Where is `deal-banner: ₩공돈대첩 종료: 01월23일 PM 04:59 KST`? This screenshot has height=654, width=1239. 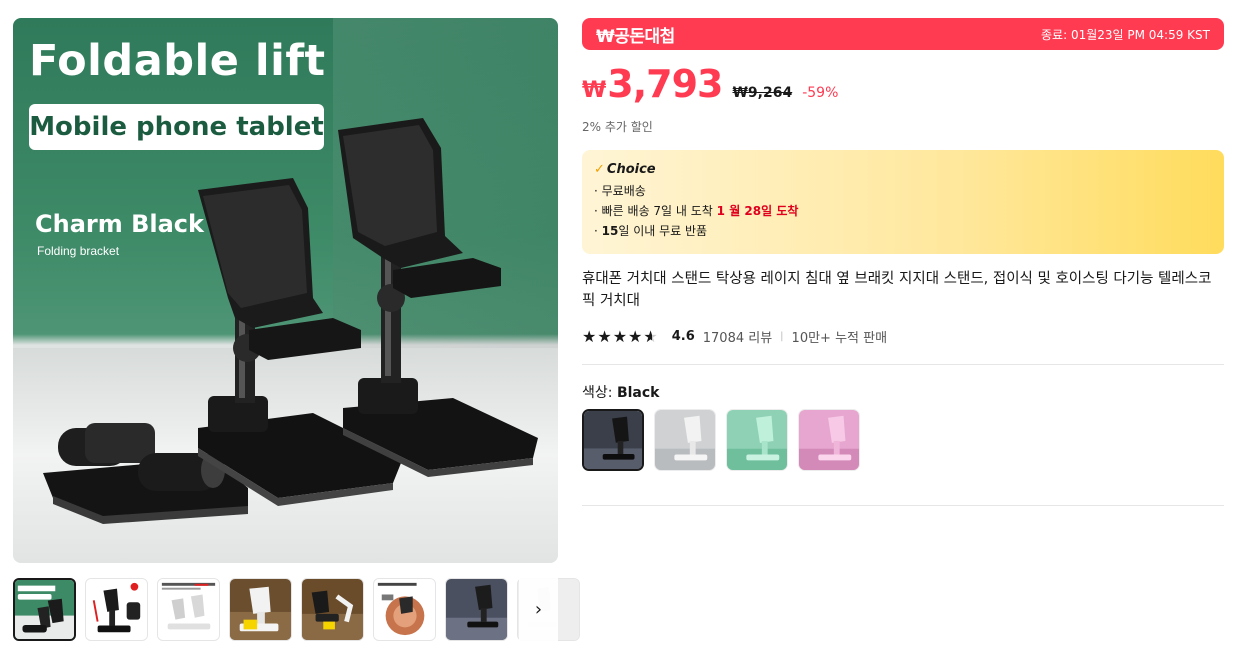
deal-banner: ₩공돈대첩 종료: 01월23일 PM 04:59 KST is located at coordinates (903, 34).